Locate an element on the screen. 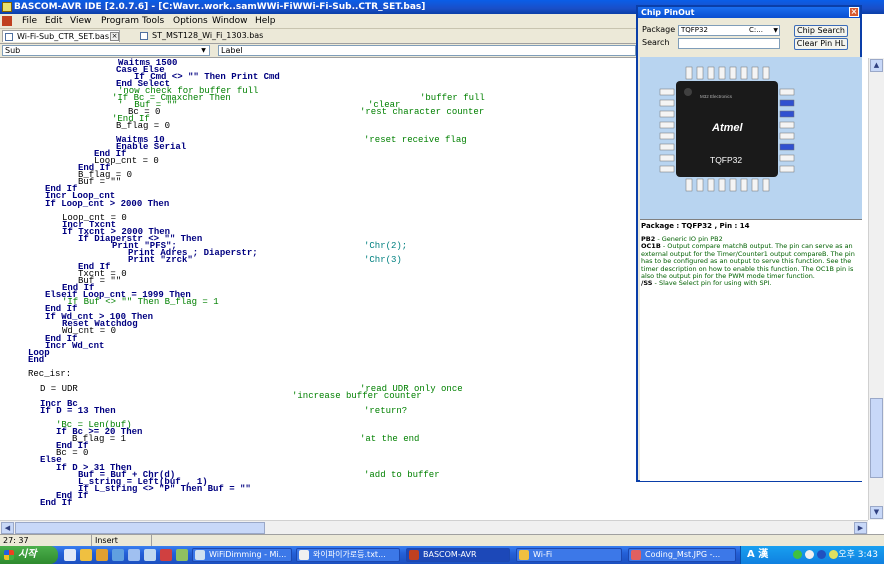 The image size is (884, 564). label-select: Label is located at coordinates (427, 50).